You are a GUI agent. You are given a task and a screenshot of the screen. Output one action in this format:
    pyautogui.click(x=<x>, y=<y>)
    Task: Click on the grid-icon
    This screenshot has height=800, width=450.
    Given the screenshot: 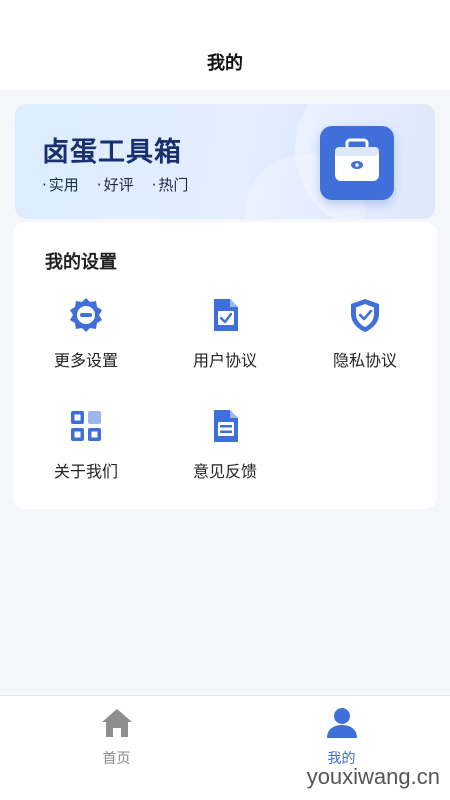 What is the action you would take?
    pyautogui.click(x=86, y=426)
    